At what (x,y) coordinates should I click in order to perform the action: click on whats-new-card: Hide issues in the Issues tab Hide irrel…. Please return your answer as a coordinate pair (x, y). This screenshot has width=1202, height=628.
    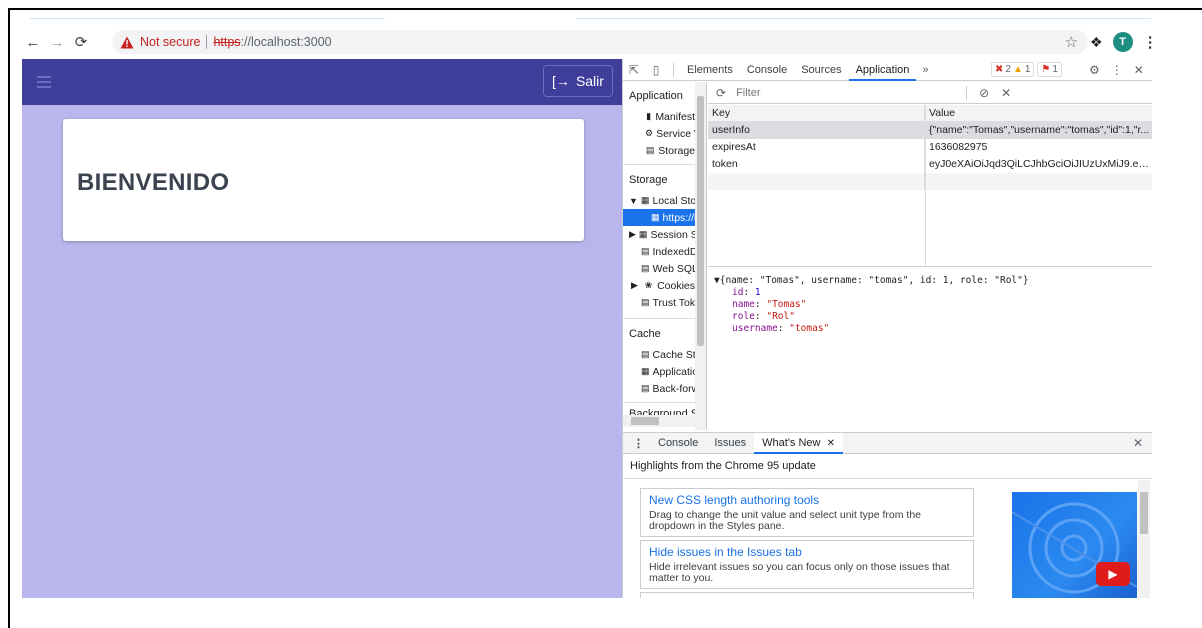
    Looking at the image, I should click on (807, 564).